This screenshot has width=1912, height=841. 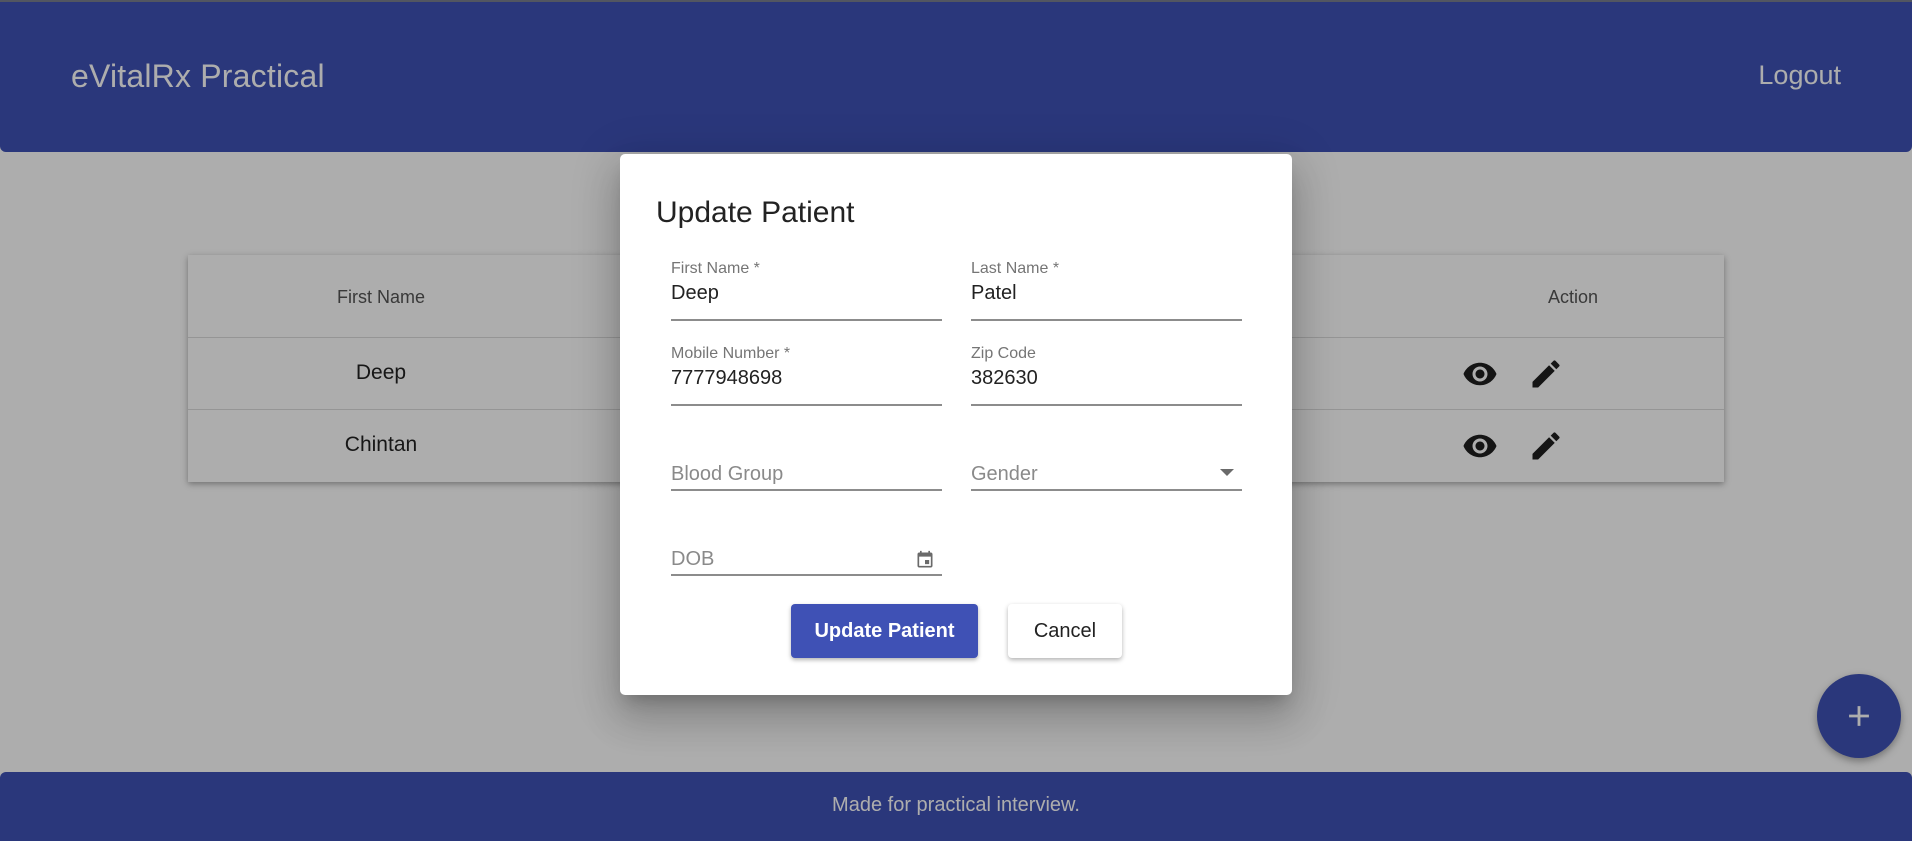 What do you see at coordinates (1106, 465) in the screenshot?
I see `gender-select: Gender` at bounding box center [1106, 465].